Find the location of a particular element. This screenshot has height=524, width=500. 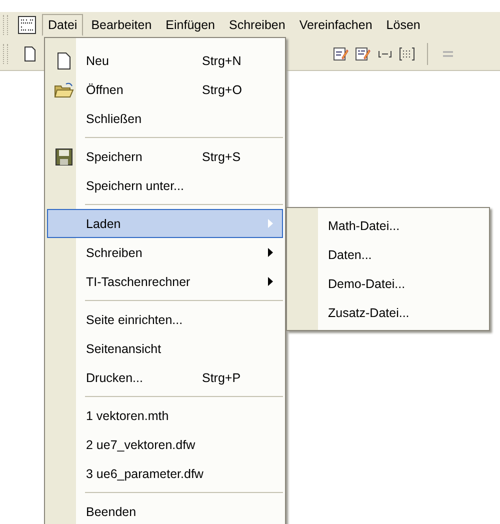

menu-item: Neu Strg+N is located at coordinates (165, 60).